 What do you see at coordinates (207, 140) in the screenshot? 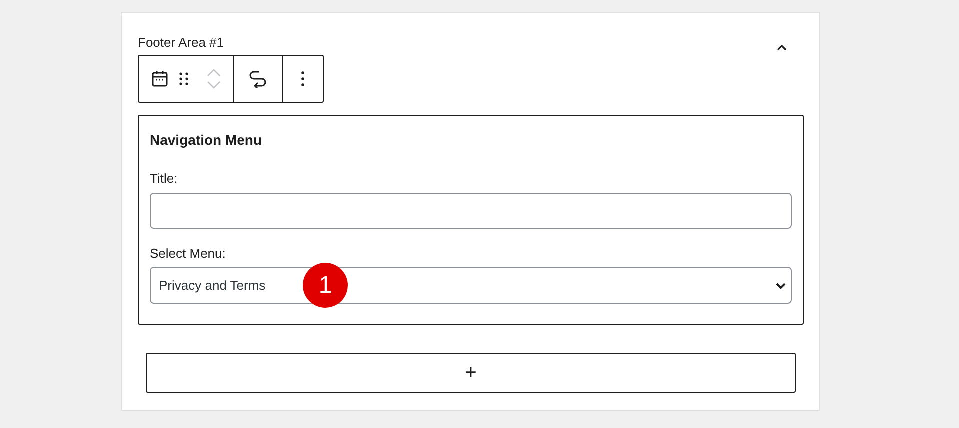
I see `block-title: Navigation Menu` at bounding box center [207, 140].